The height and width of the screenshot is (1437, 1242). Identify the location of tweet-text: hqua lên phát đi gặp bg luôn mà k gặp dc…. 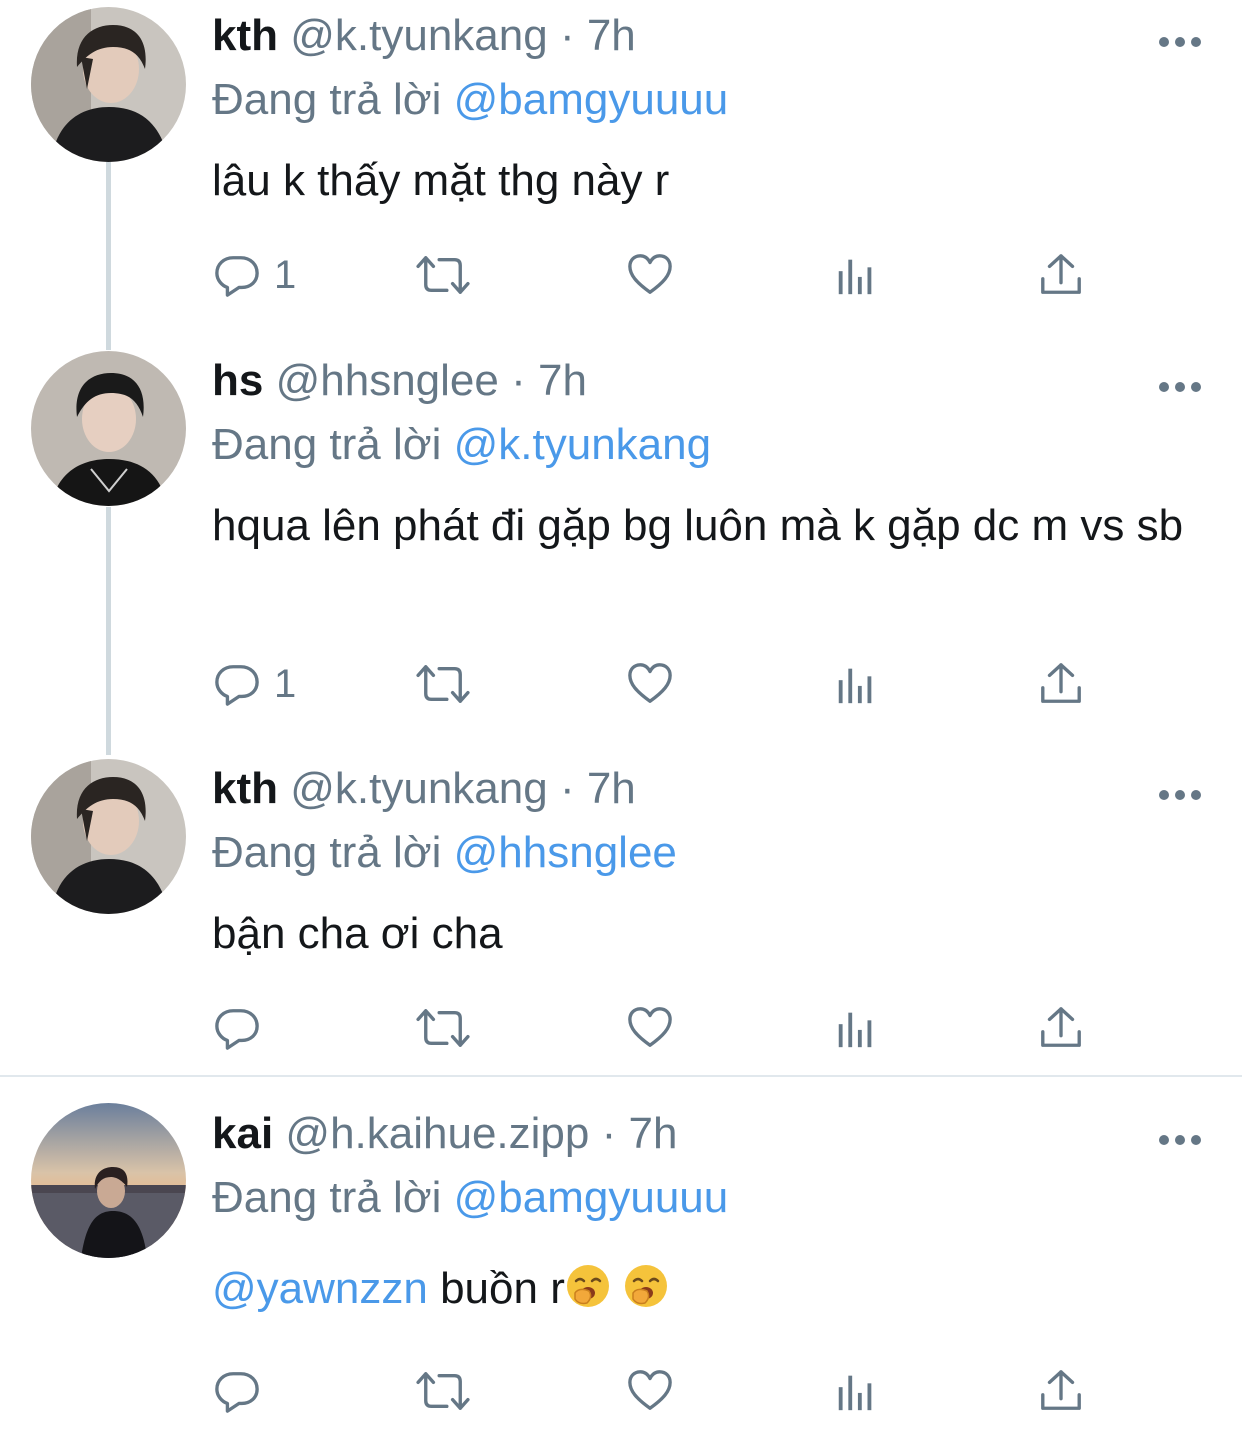
(698, 525).